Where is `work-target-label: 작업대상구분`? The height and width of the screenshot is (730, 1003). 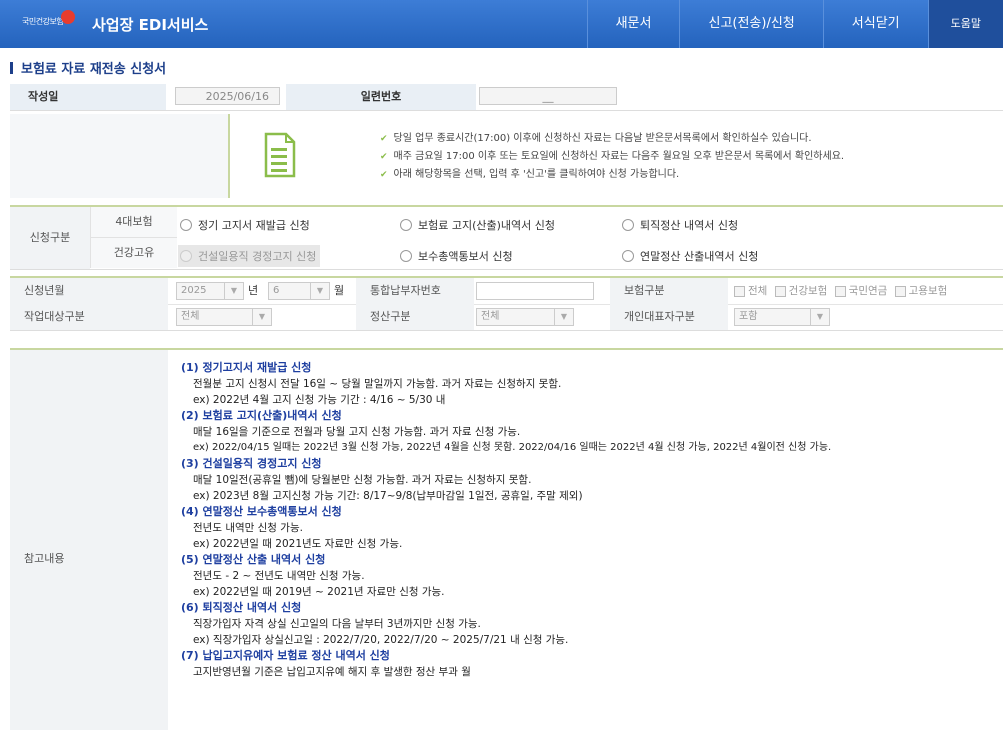 work-target-label: 작업대상구분 is located at coordinates (89, 317).